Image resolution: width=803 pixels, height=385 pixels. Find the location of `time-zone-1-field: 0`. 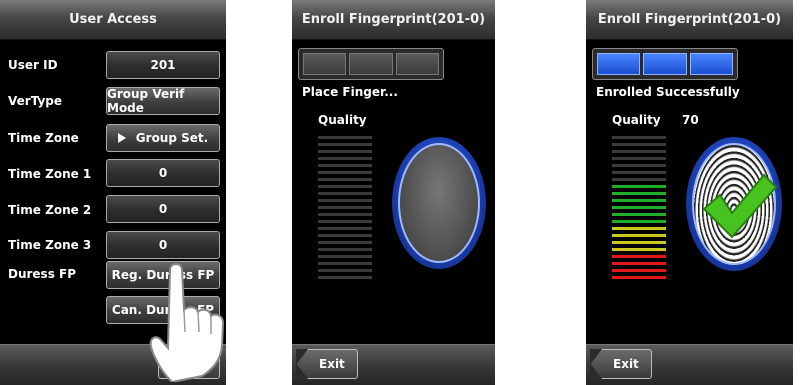

time-zone-1-field: 0 is located at coordinates (163, 173).